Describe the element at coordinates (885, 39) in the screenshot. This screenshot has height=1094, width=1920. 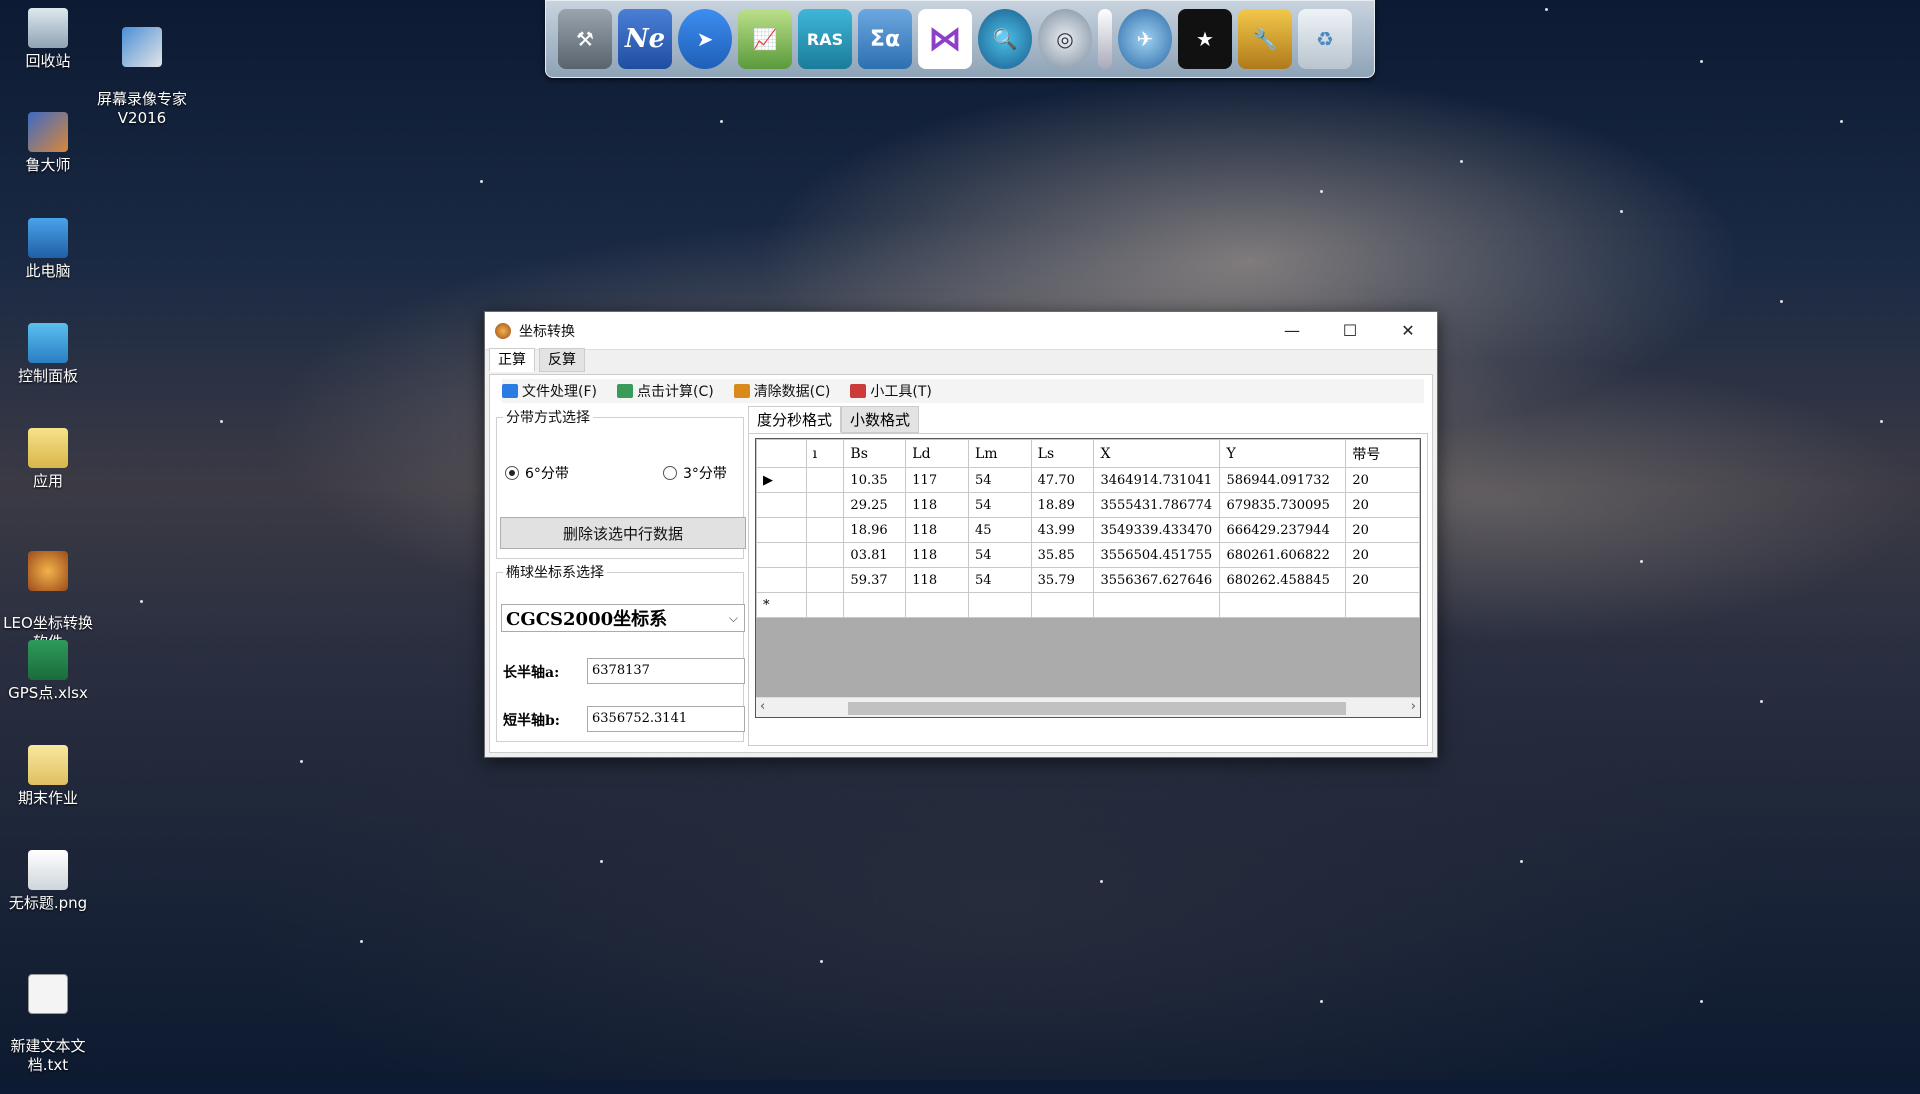
I see `sigma-icon: Σα` at that location.